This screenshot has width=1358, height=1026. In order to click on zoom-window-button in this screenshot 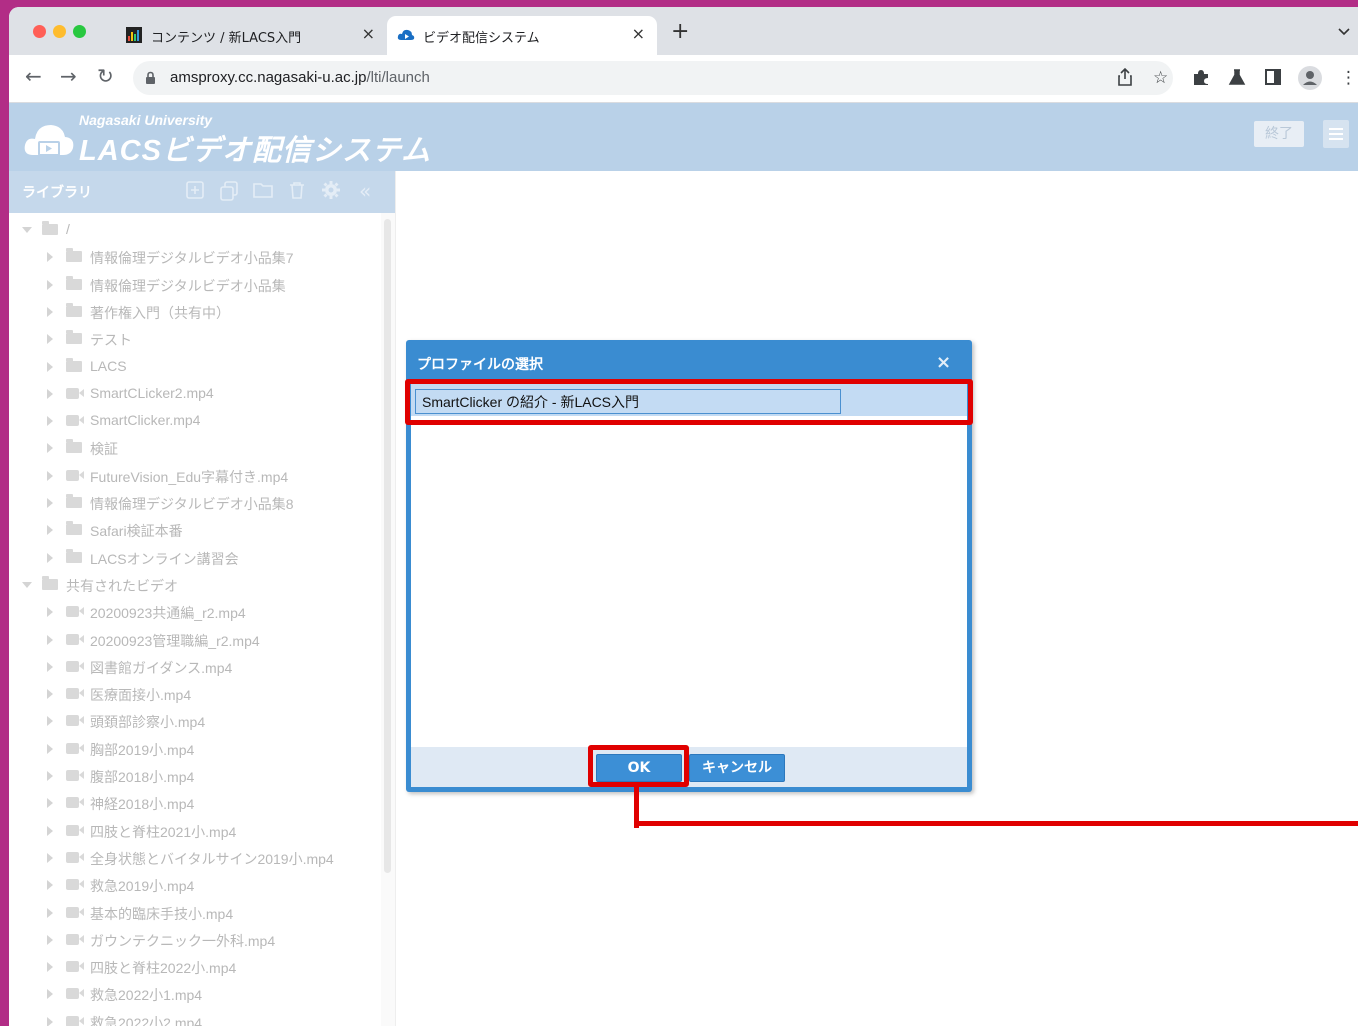, I will do `click(79, 31)`.